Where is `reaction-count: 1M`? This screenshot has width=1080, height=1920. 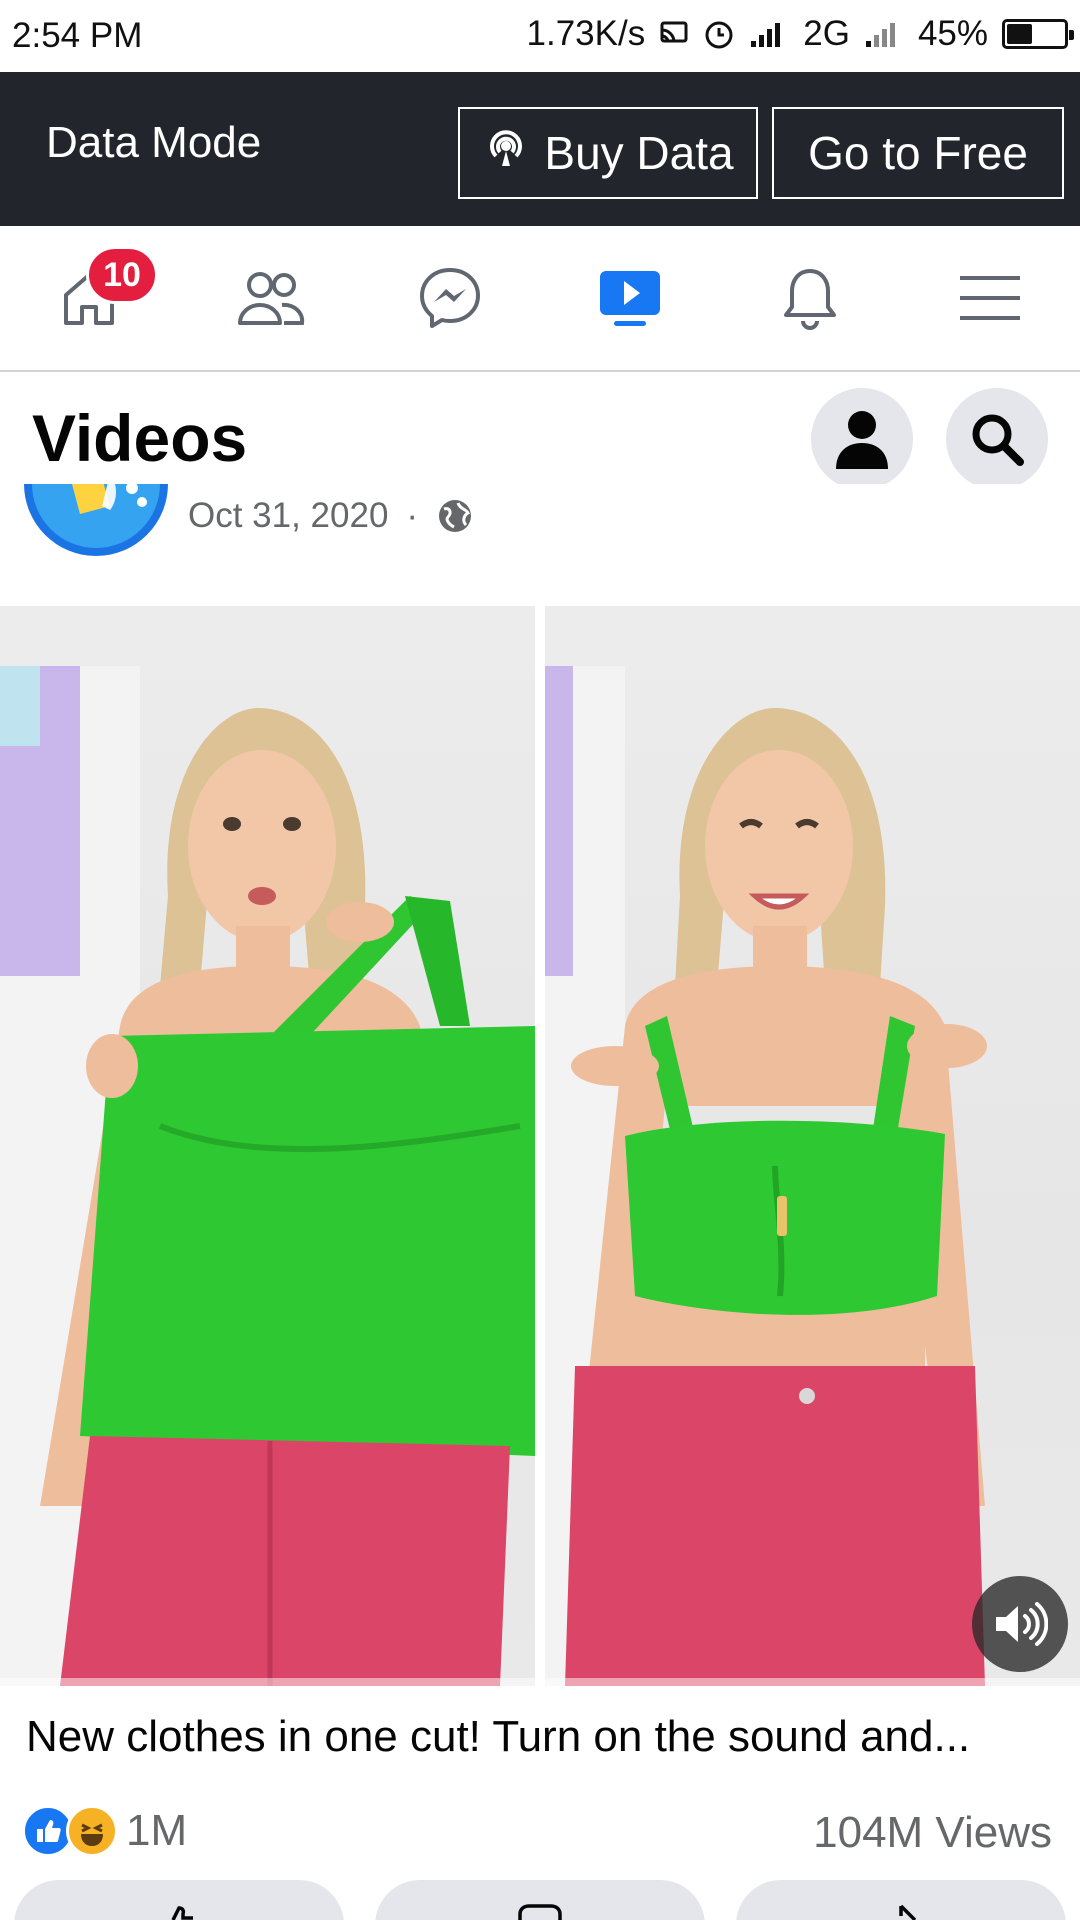 reaction-count: 1M is located at coordinates (157, 1830).